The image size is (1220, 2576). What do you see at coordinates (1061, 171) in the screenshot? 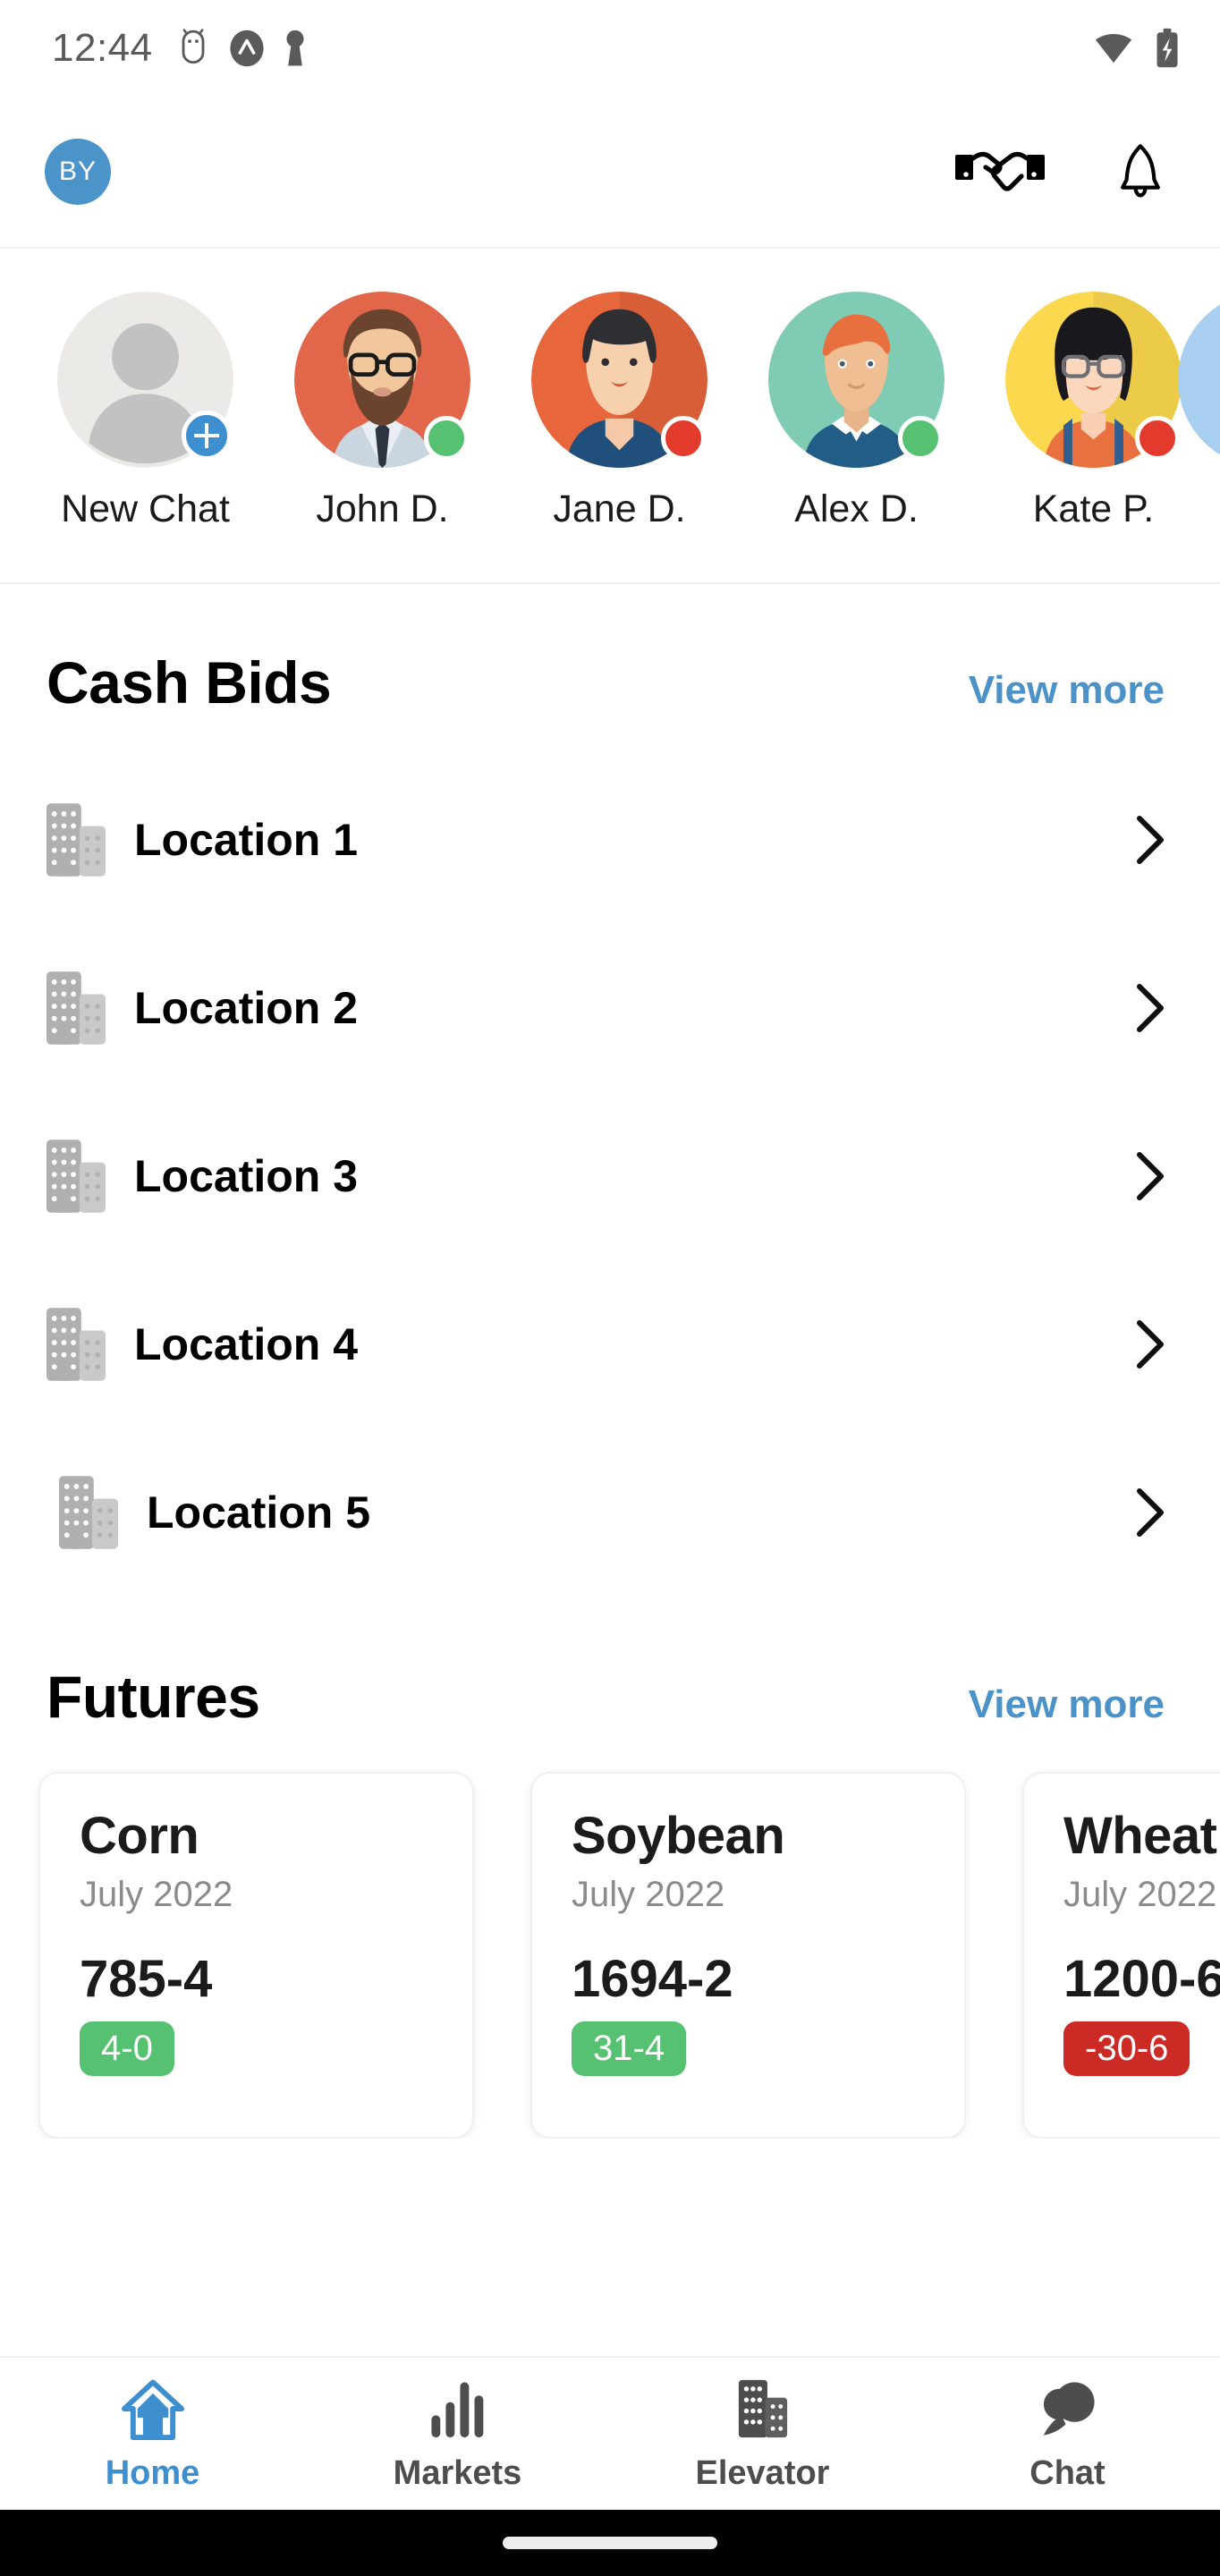
I see `header-actions` at bounding box center [1061, 171].